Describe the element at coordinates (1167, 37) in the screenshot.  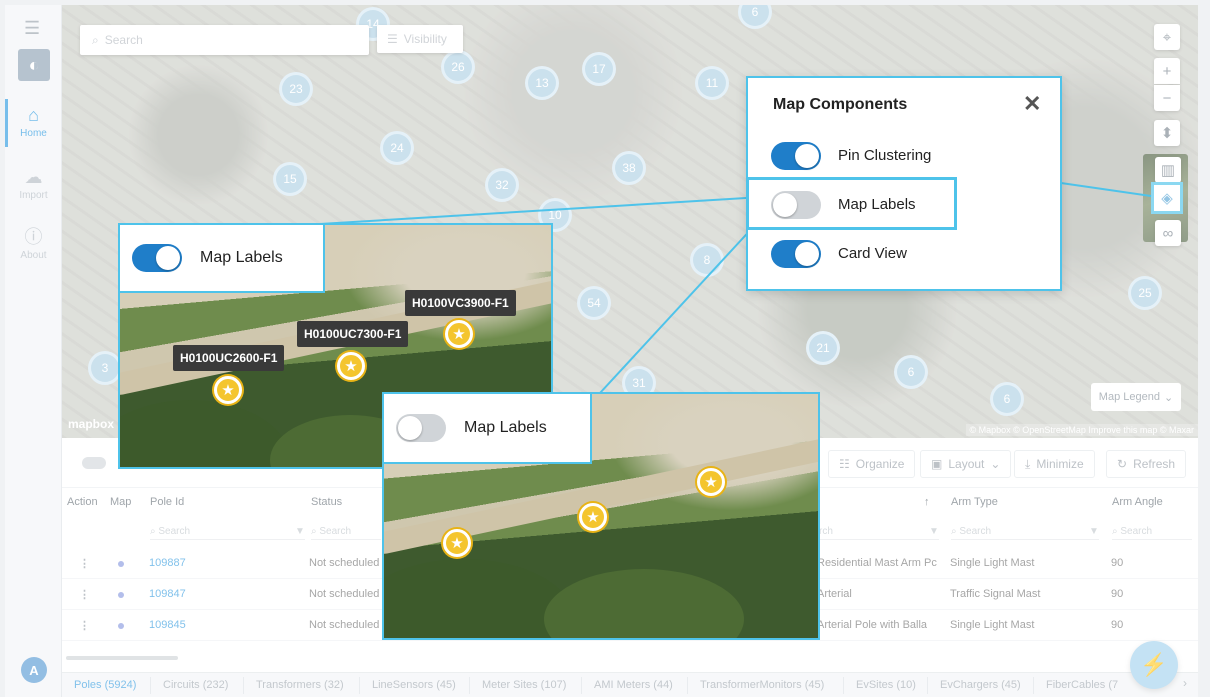
I see `locate-button: ⌖` at that location.